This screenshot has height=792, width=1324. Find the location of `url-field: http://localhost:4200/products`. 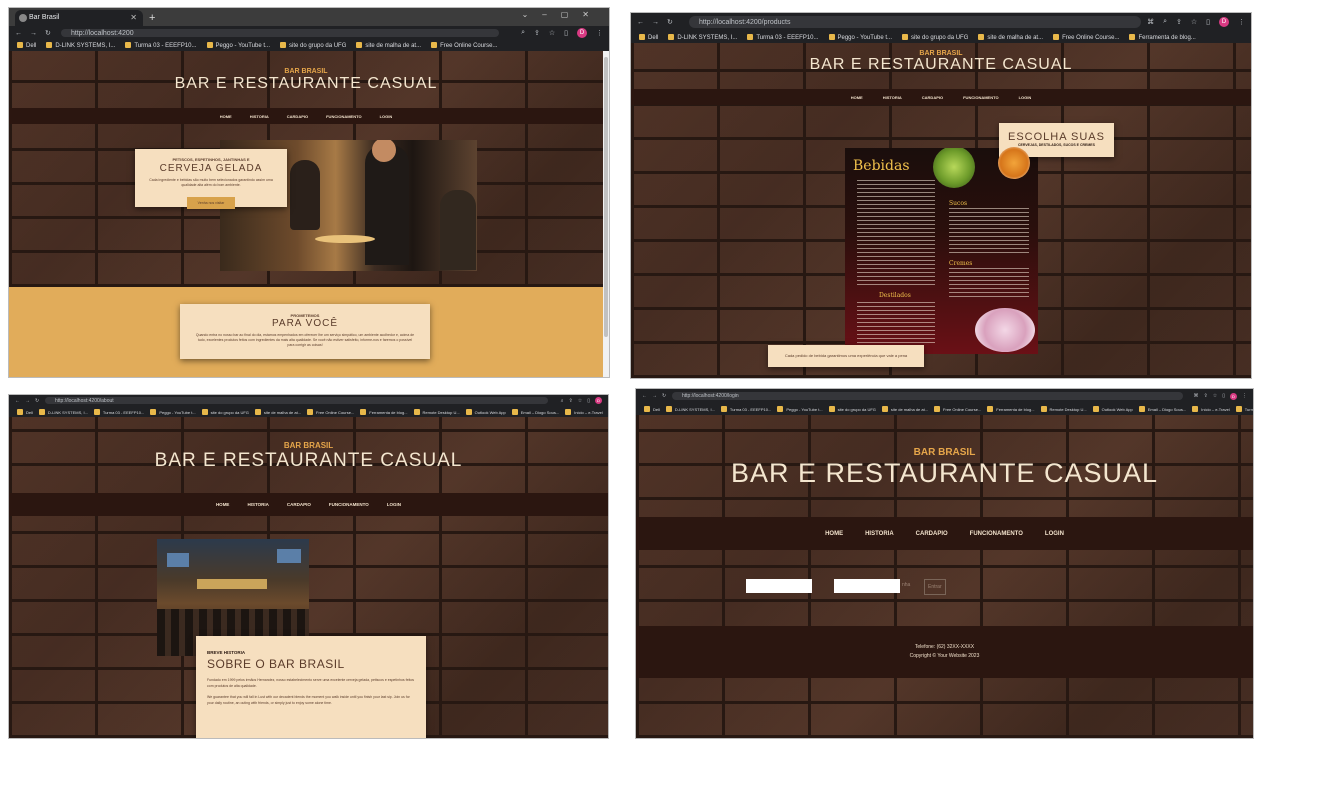

url-field: http://localhost:4200/products is located at coordinates (915, 22).